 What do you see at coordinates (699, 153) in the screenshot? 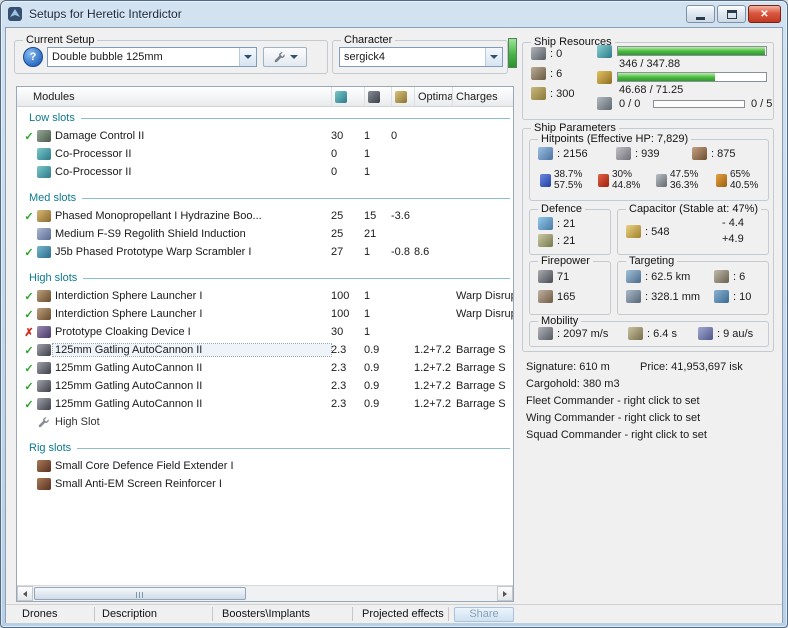
I see `structure-hp-icon` at bounding box center [699, 153].